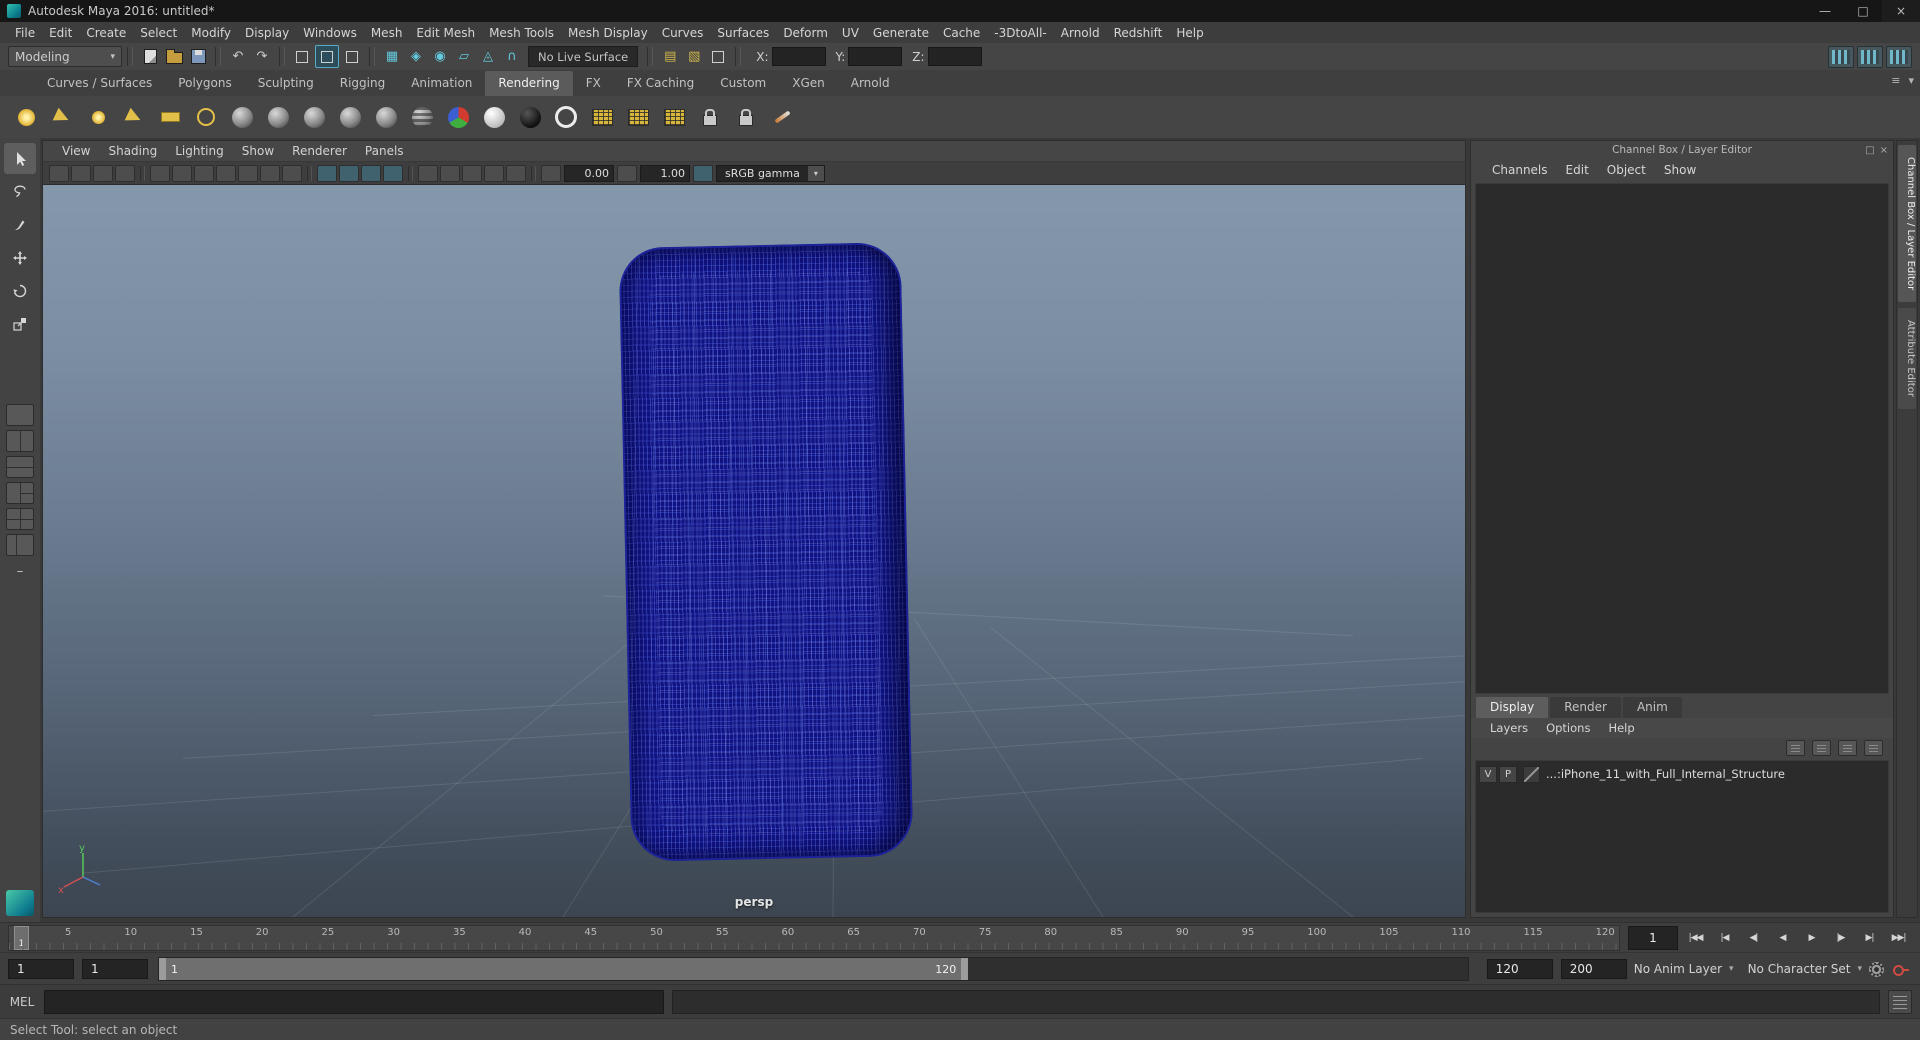 The height and width of the screenshot is (1040, 1920). I want to click on layer-menu-layers: Layers, so click(1509, 728).